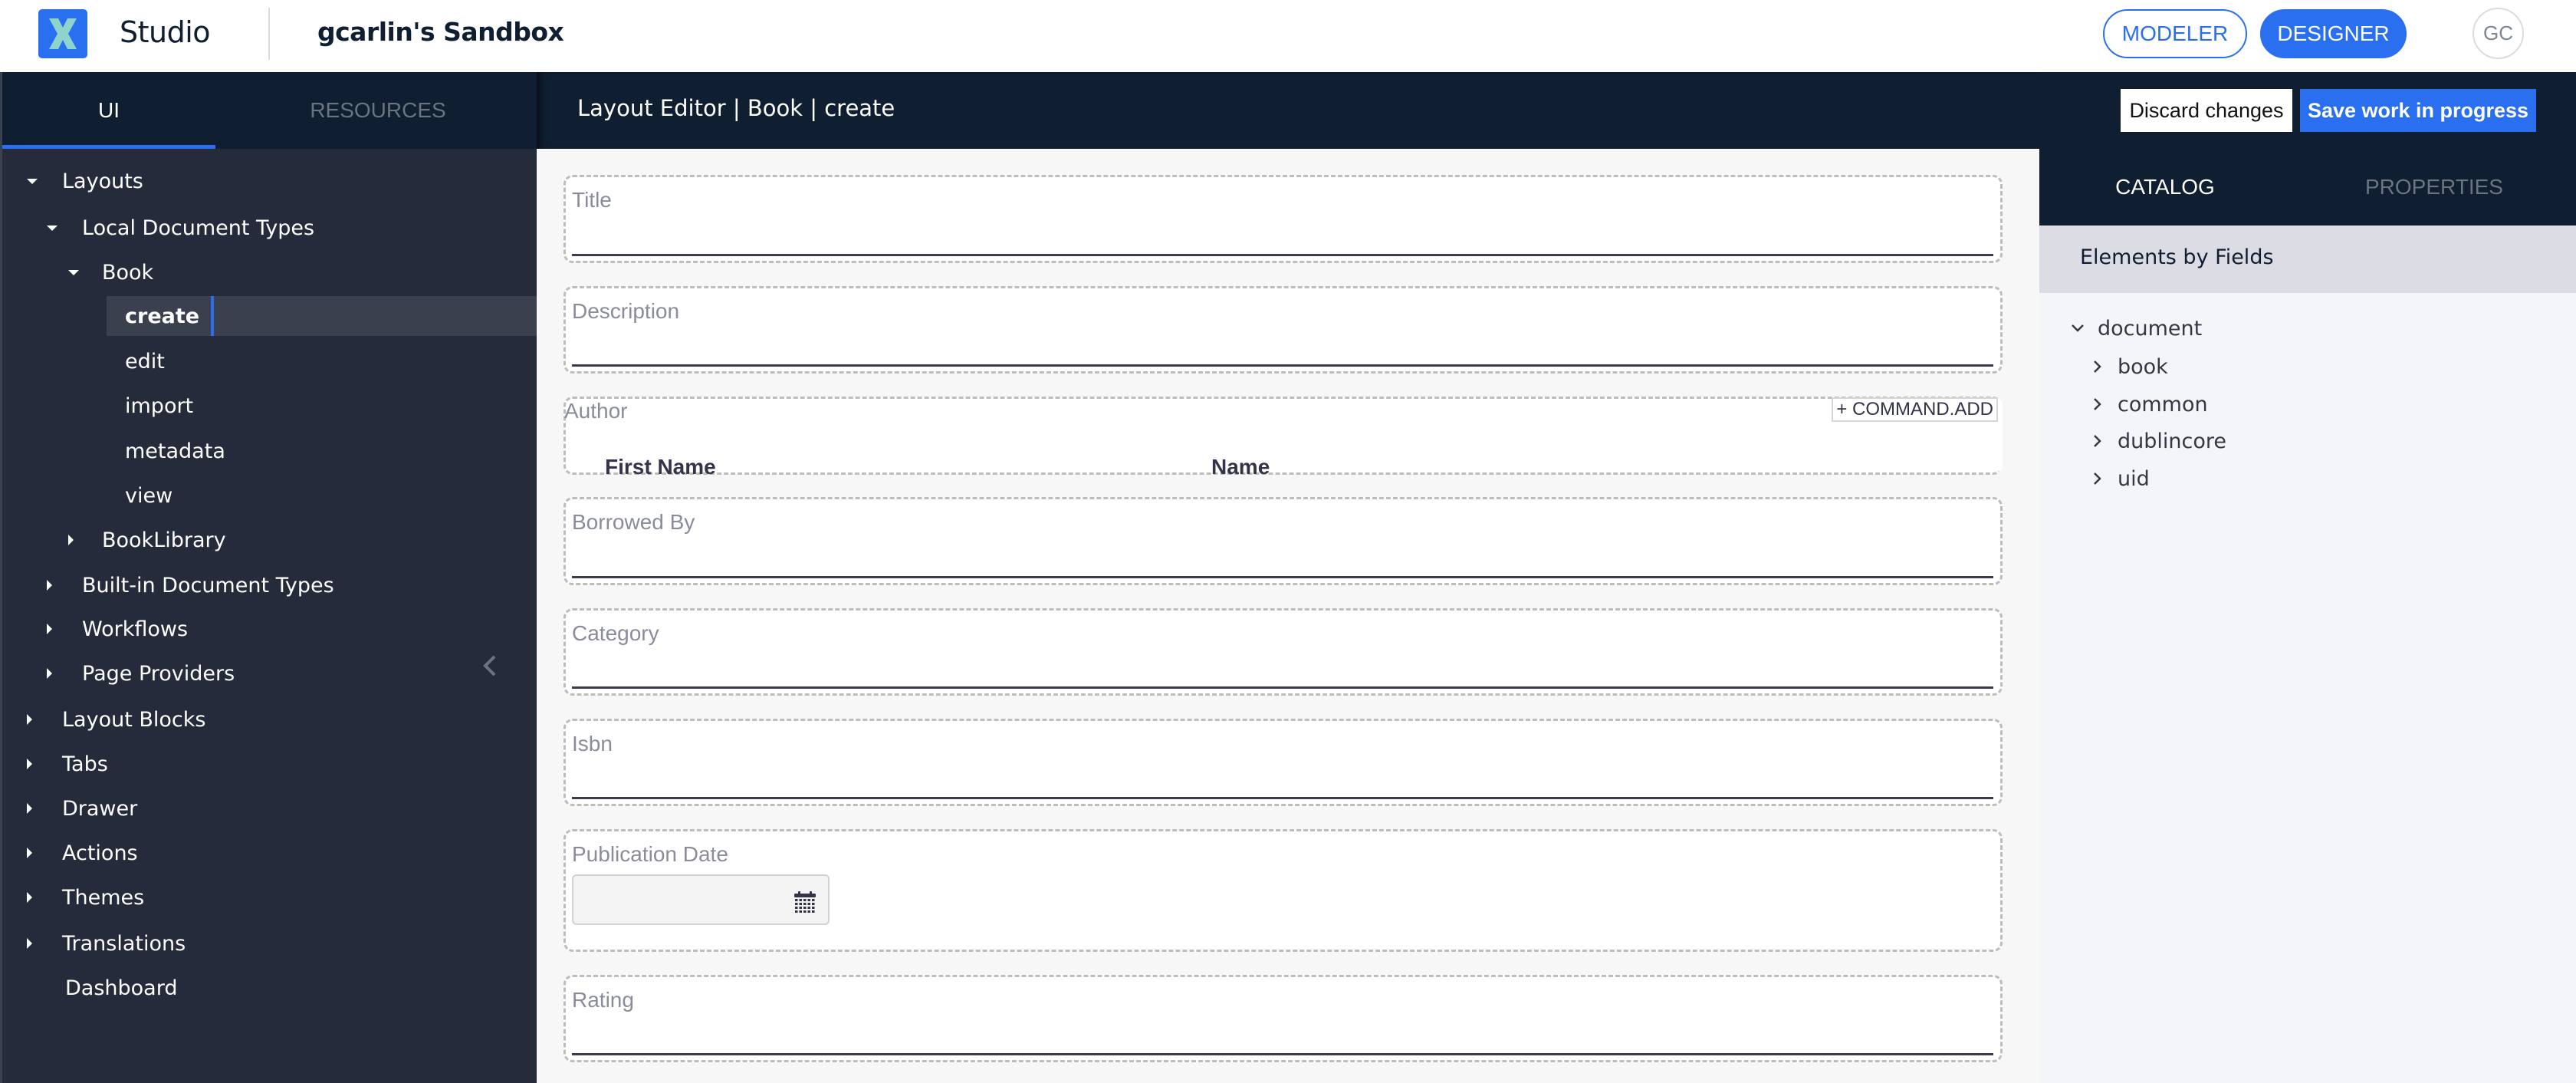 Image resolution: width=2576 pixels, height=1083 pixels. Describe the element at coordinates (650, 854) in the screenshot. I see `field-label: Publication Date` at that location.